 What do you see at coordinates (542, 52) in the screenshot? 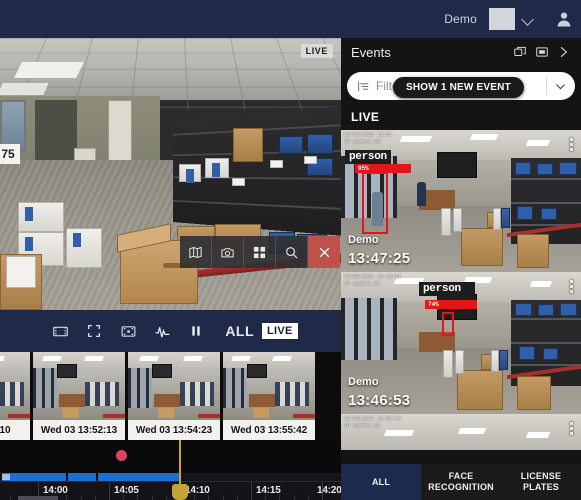
I see `dock-panel-icon` at bounding box center [542, 52].